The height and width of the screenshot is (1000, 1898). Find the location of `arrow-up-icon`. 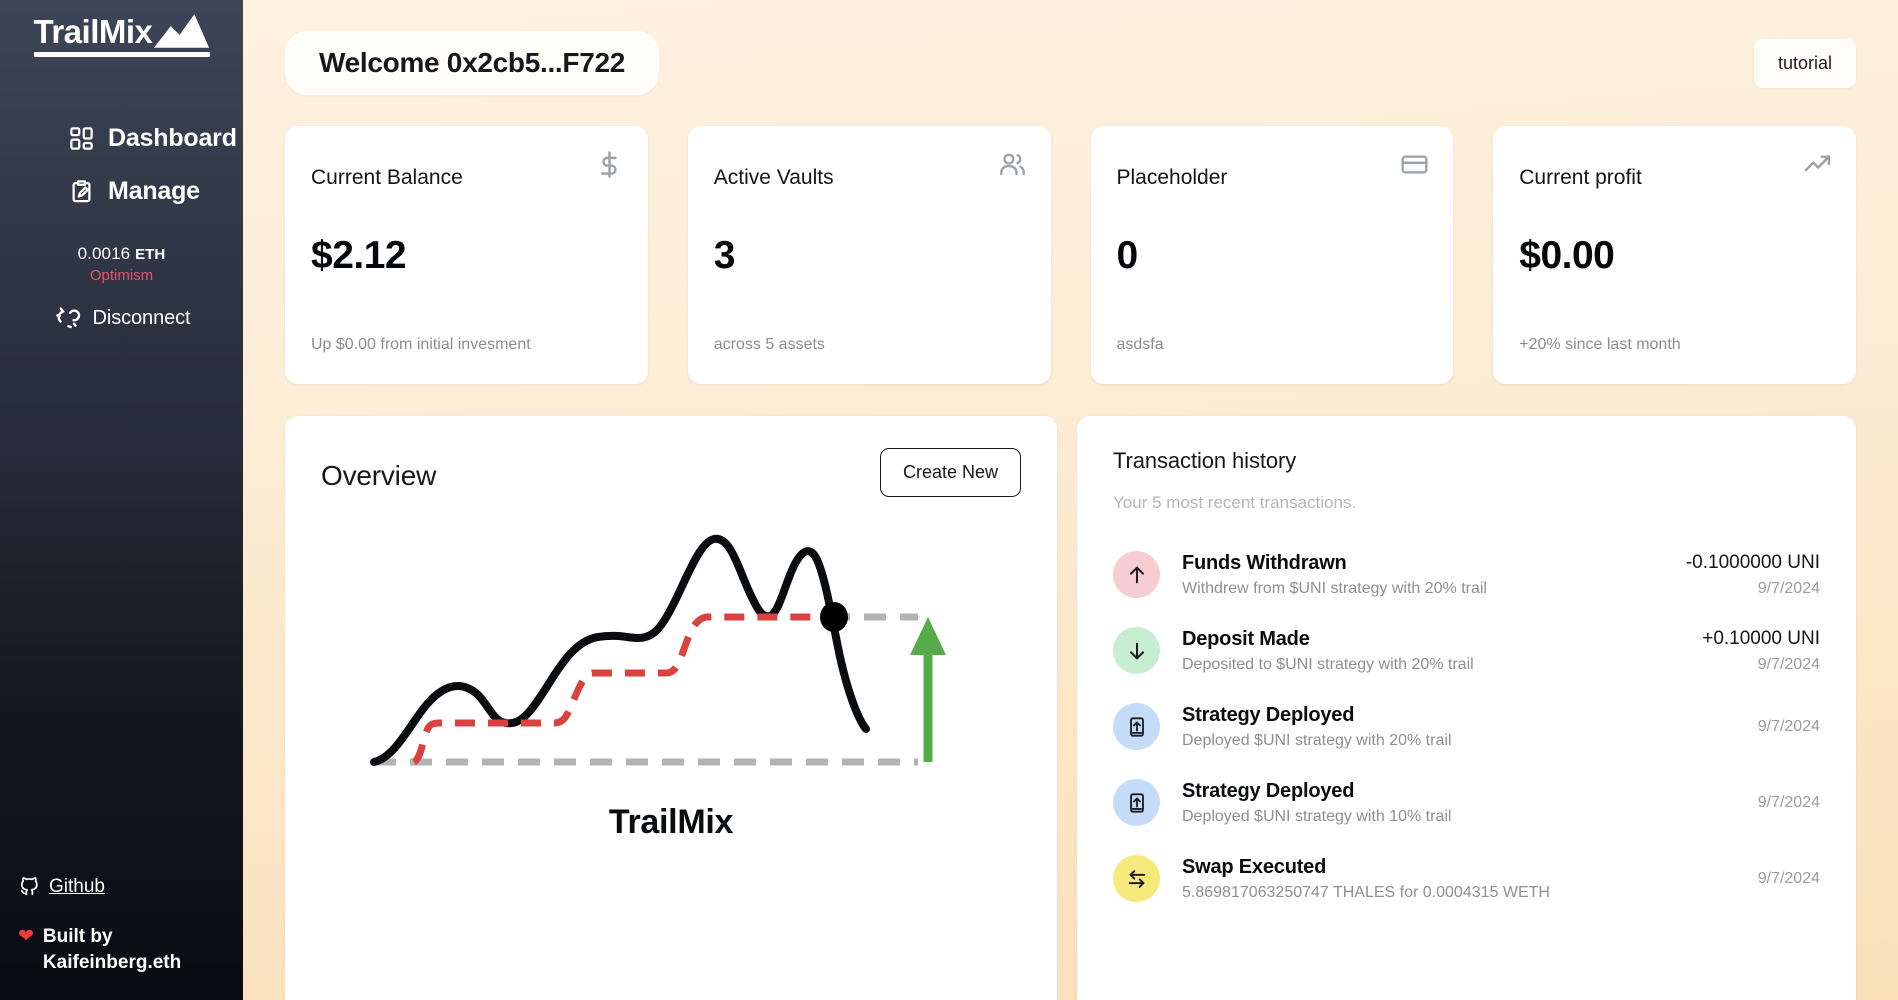

arrow-up-icon is located at coordinates (1136, 574).